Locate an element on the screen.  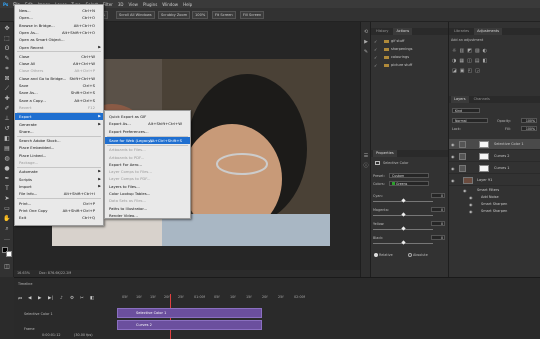
action-set-row: ✓ gif stuff is located at coordinates (409, 41).